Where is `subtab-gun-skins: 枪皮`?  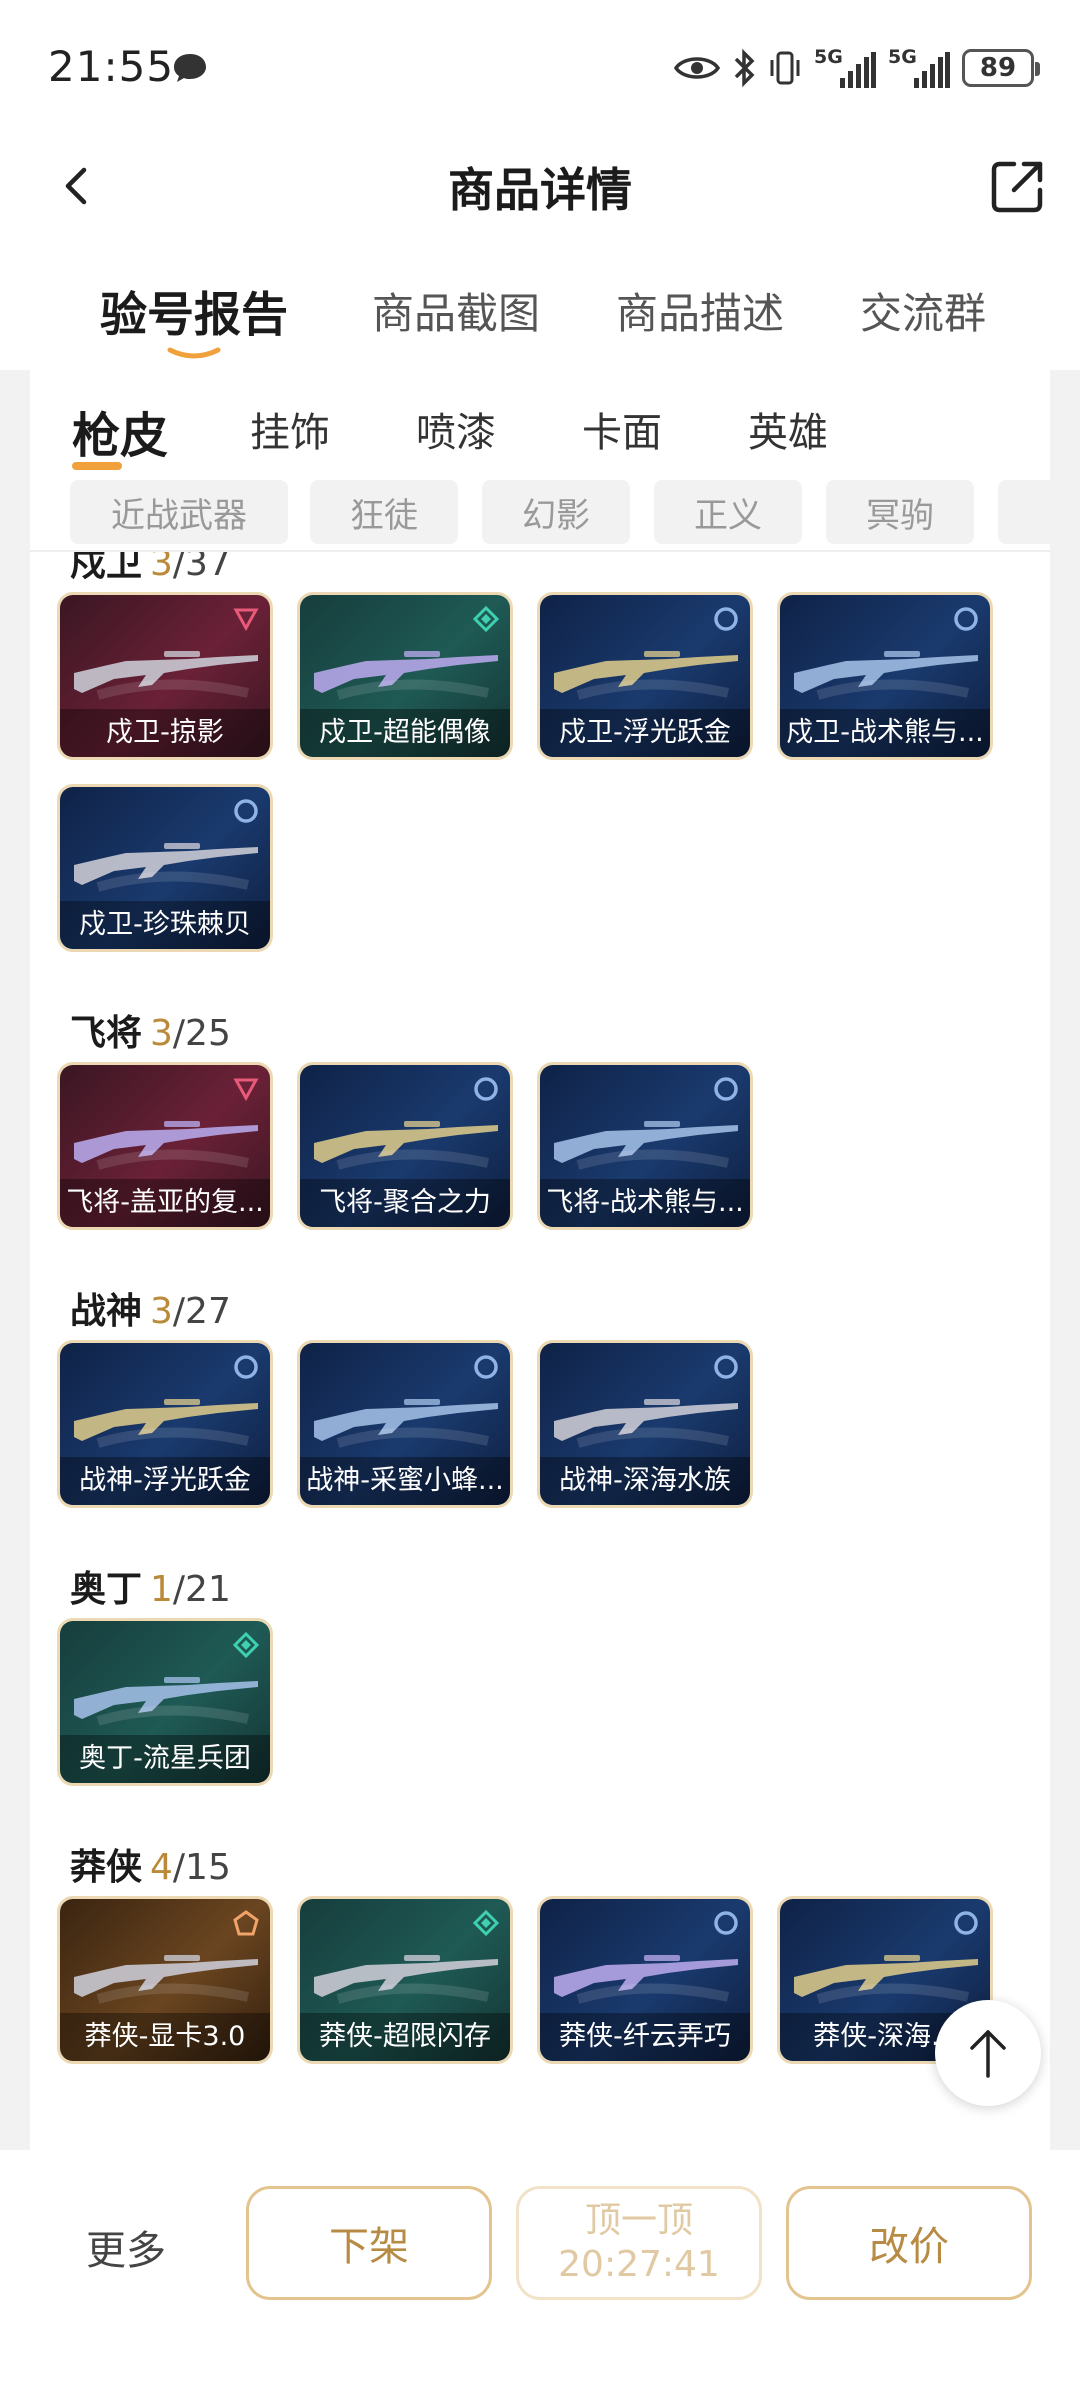 subtab-gun-skins: 枪皮 is located at coordinates (120, 431).